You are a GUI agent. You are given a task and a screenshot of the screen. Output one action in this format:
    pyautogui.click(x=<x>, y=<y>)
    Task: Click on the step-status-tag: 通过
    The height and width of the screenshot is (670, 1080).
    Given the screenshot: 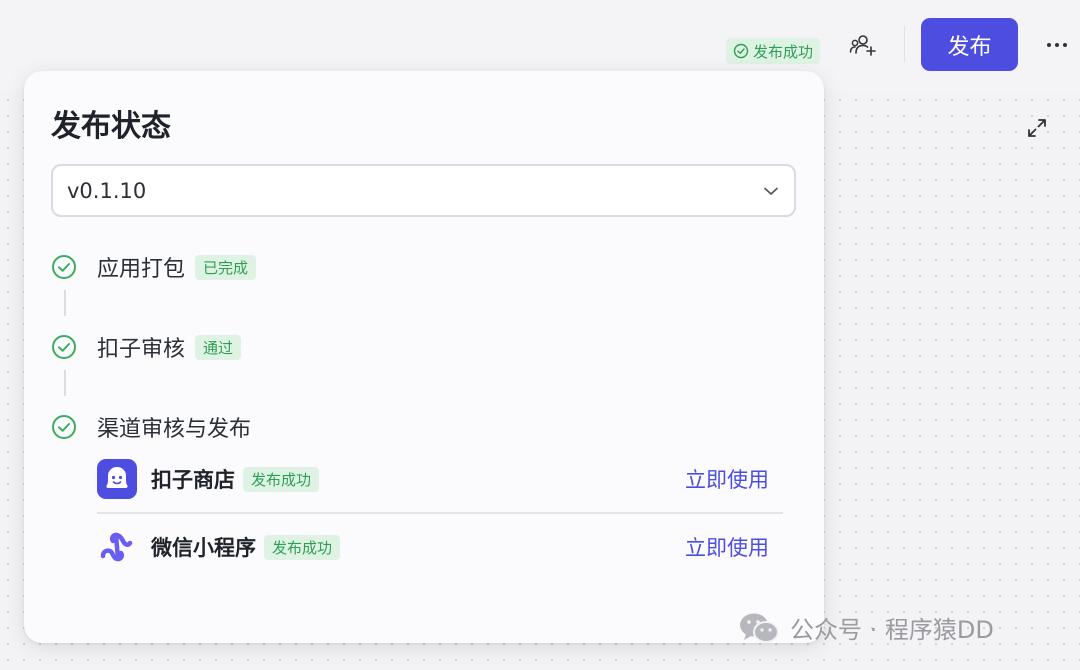 What is the action you would take?
    pyautogui.click(x=218, y=347)
    